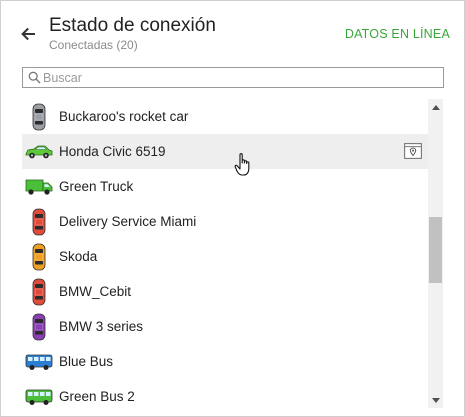 Image resolution: width=465 pixels, height=417 pixels. I want to click on vehicle-row: Green Truck, so click(225, 186).